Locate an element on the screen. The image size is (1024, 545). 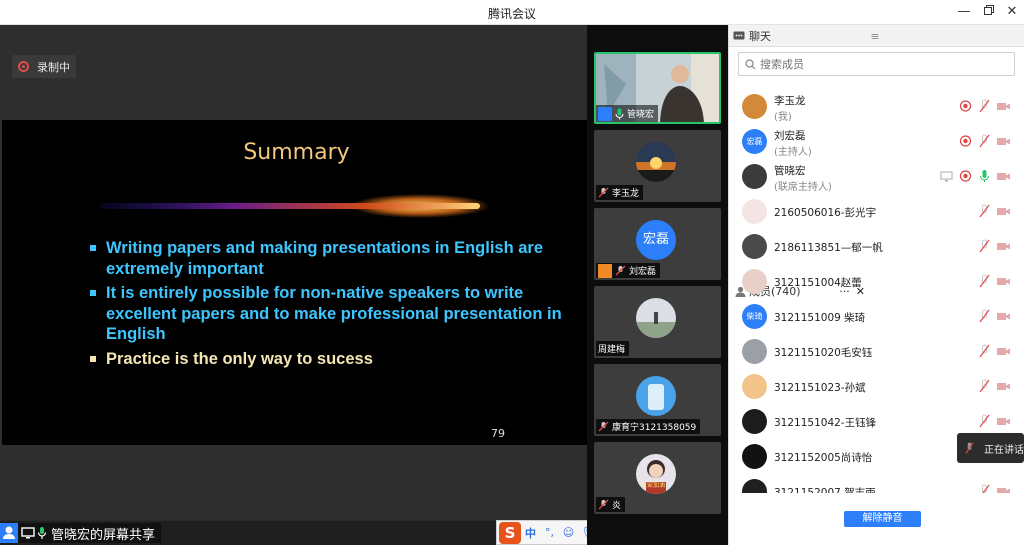
member-row: 3121152007 贺志雨 is located at coordinates (876, 483).